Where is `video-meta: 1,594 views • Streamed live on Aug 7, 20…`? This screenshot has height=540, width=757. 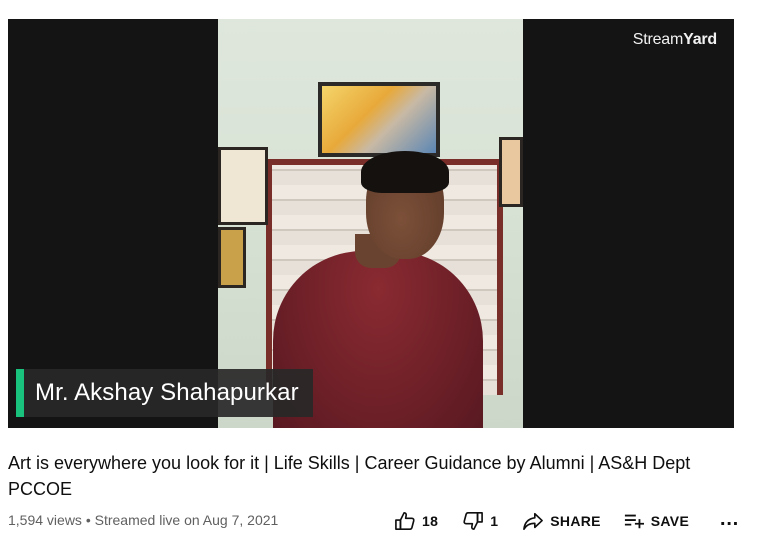 video-meta: 1,594 views • Streamed live on Aug 7, 20… is located at coordinates (143, 520).